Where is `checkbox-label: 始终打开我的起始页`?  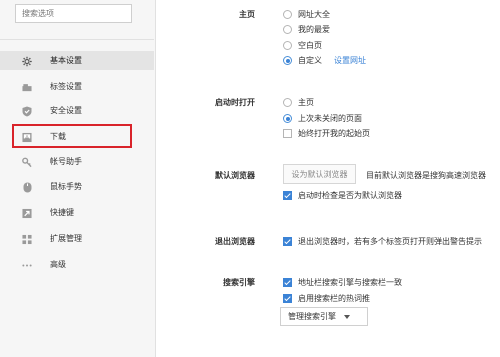
checkbox-label: 始终打开我的起始页 is located at coordinates (334, 133).